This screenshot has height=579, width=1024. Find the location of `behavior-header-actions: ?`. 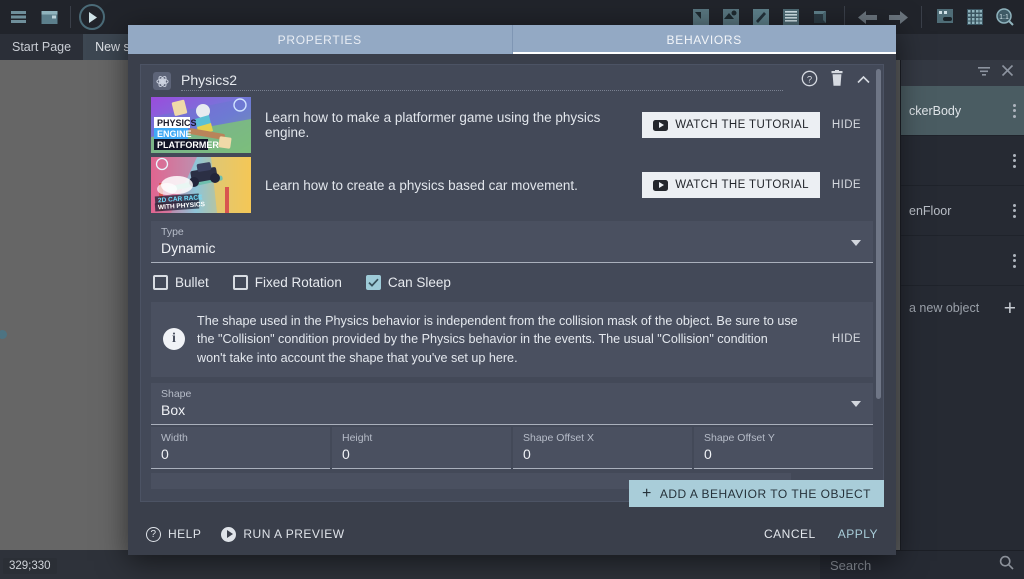

behavior-header-actions: ? is located at coordinates (836, 81).